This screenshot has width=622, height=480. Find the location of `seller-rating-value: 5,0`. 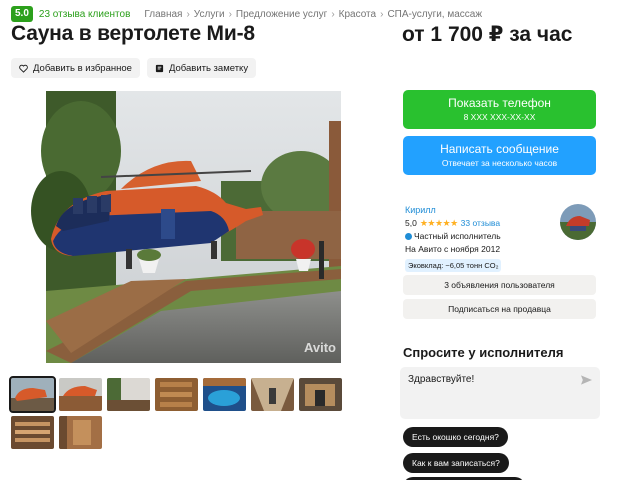

seller-rating-value: 5,0 is located at coordinates (411, 223).